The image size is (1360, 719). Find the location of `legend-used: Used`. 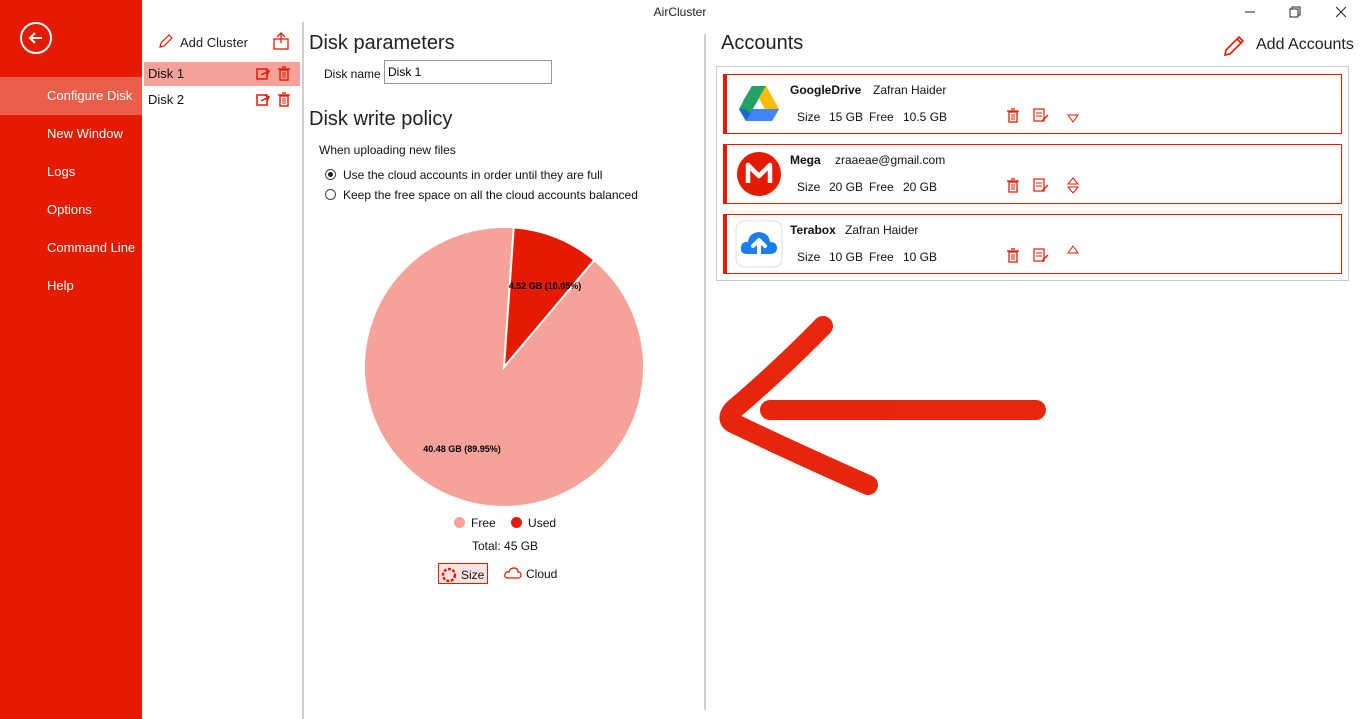

legend-used: Used is located at coordinates (542, 523).